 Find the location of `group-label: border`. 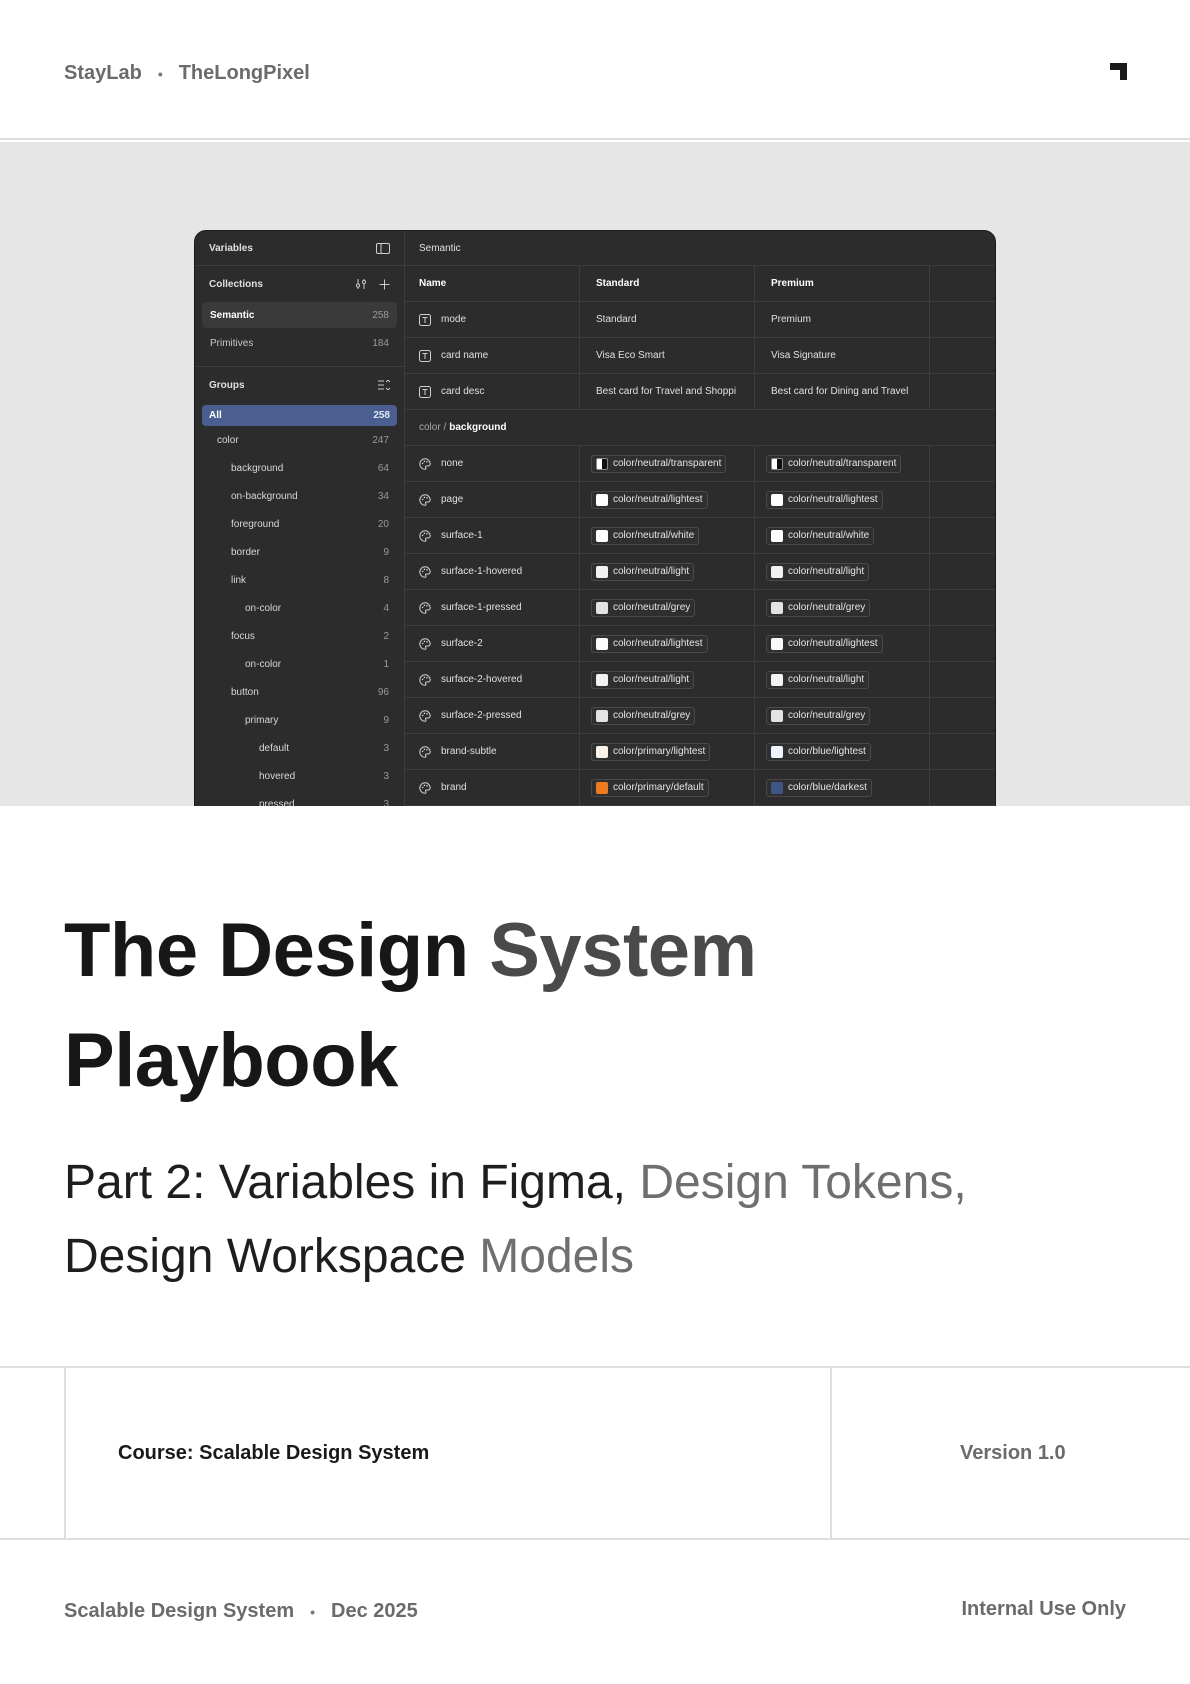

group-label: border is located at coordinates (245, 552).